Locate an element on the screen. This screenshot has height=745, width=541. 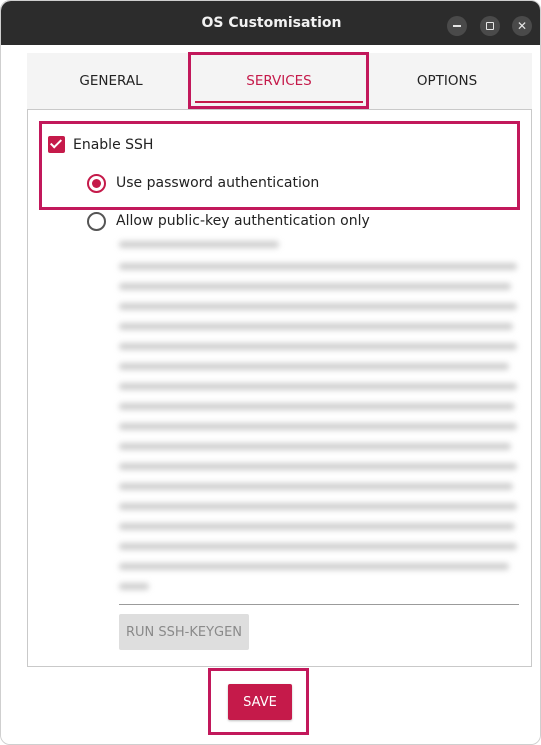
tab-options: OPTIONS is located at coordinates (447, 81).